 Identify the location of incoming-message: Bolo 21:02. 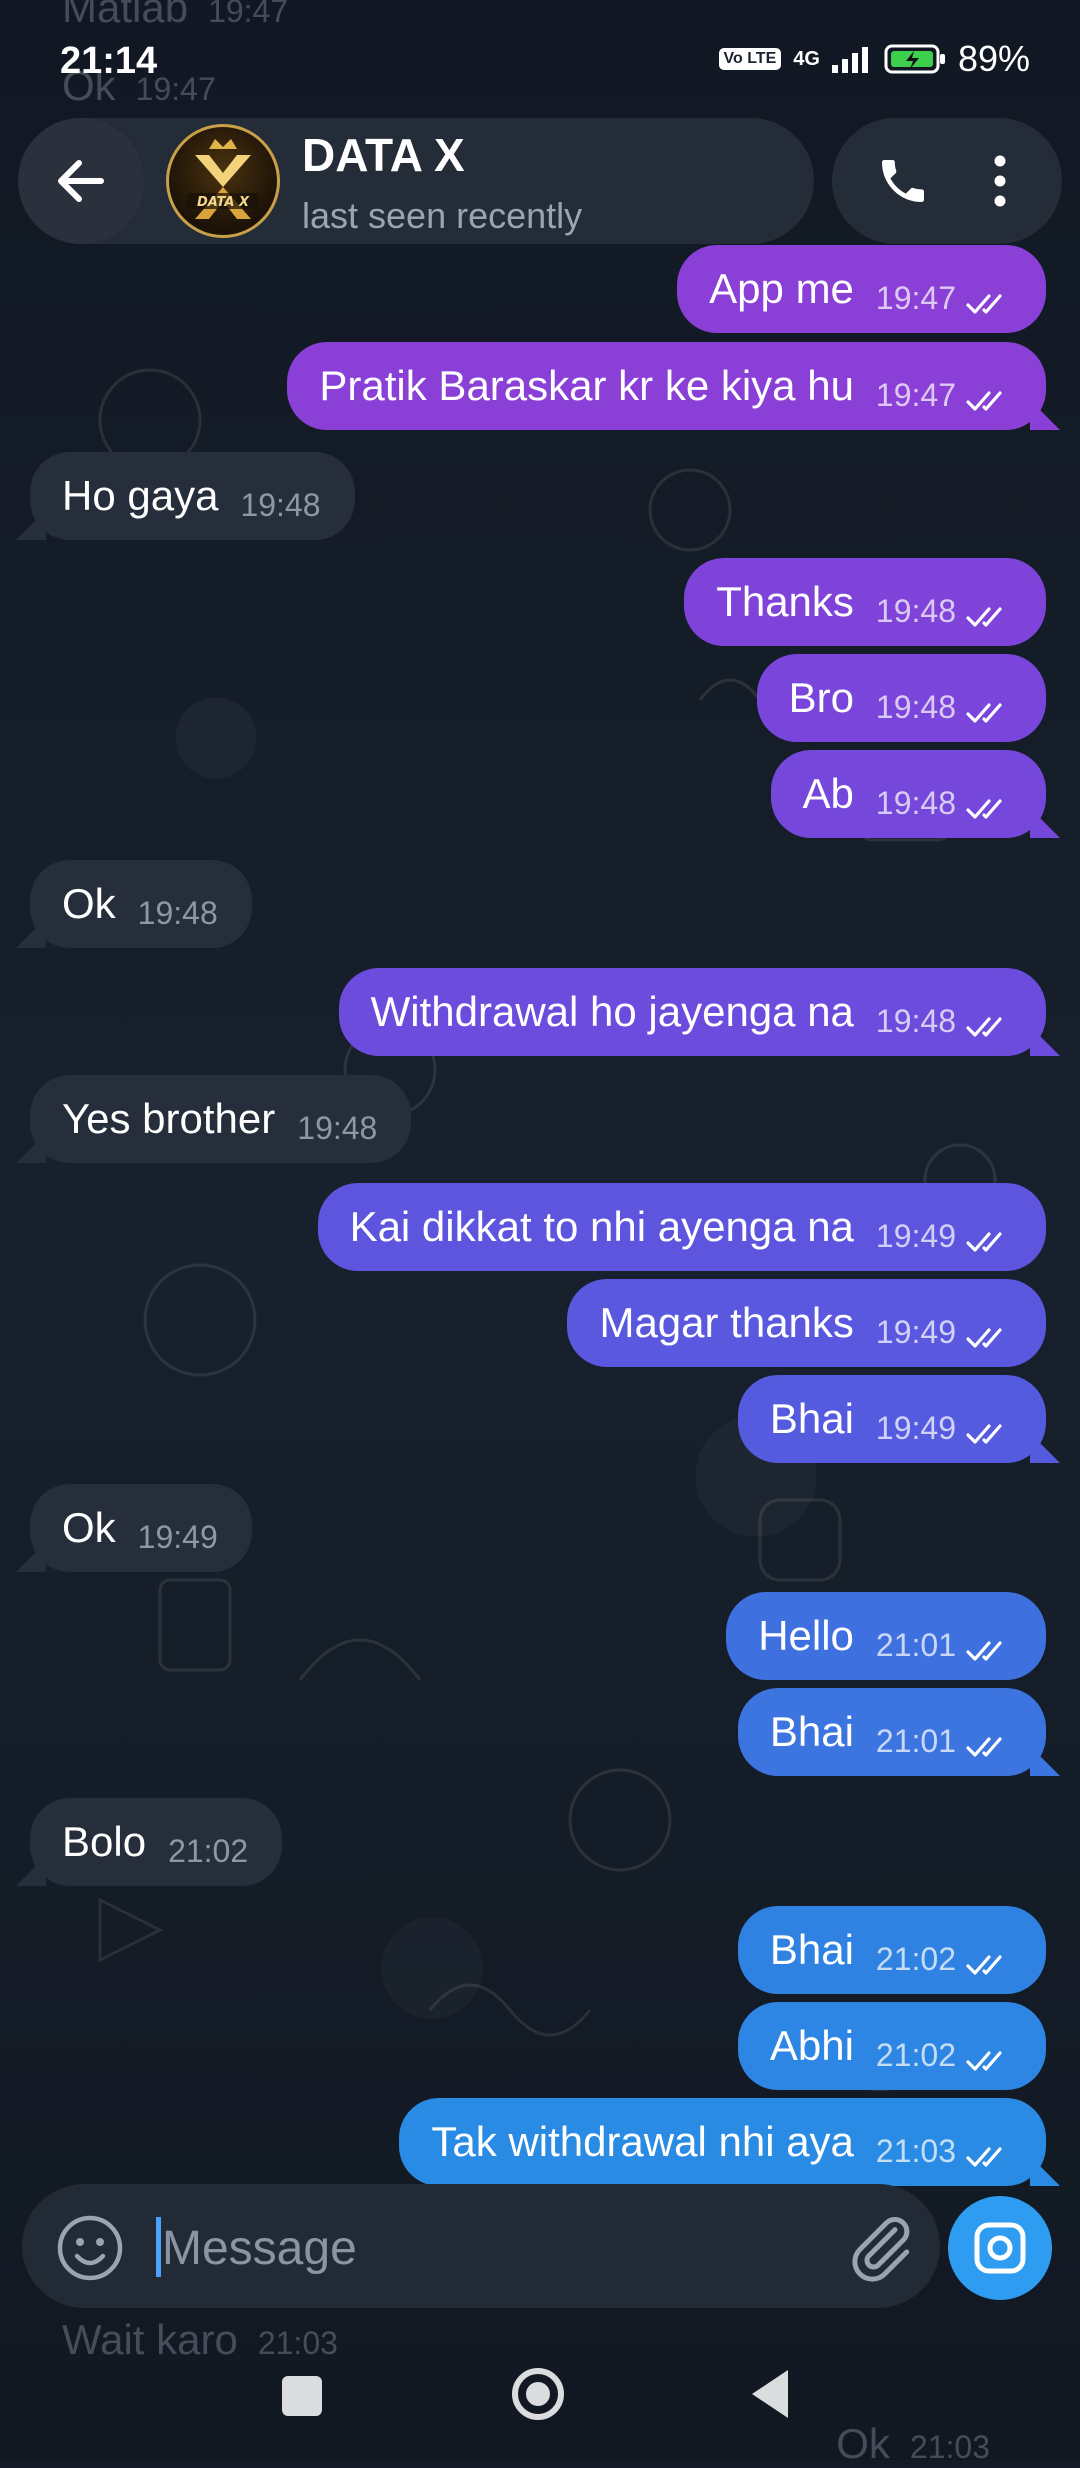
(149, 1842).